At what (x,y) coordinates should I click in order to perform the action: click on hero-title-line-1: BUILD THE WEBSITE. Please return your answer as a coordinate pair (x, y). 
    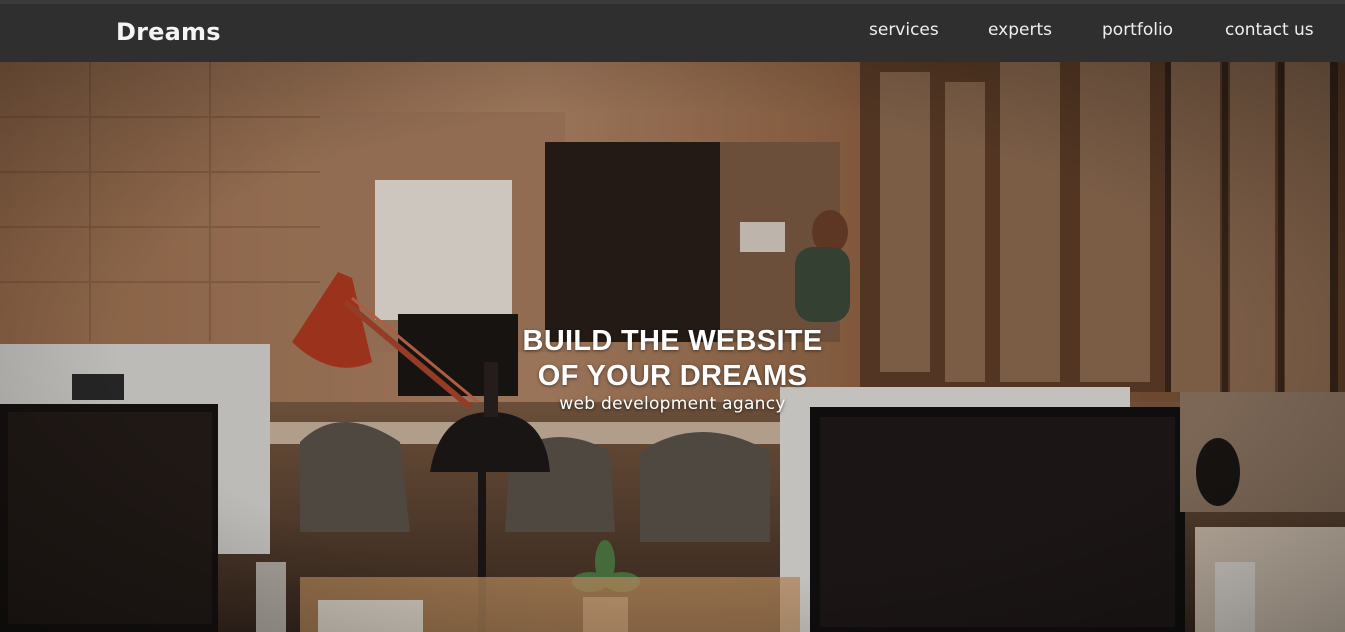
    Looking at the image, I should click on (672, 341).